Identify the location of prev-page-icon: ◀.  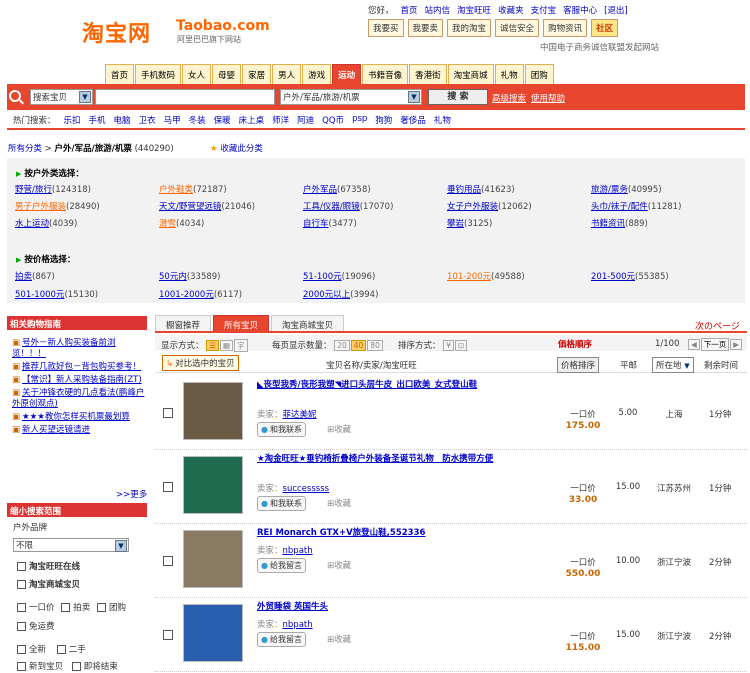
(694, 344).